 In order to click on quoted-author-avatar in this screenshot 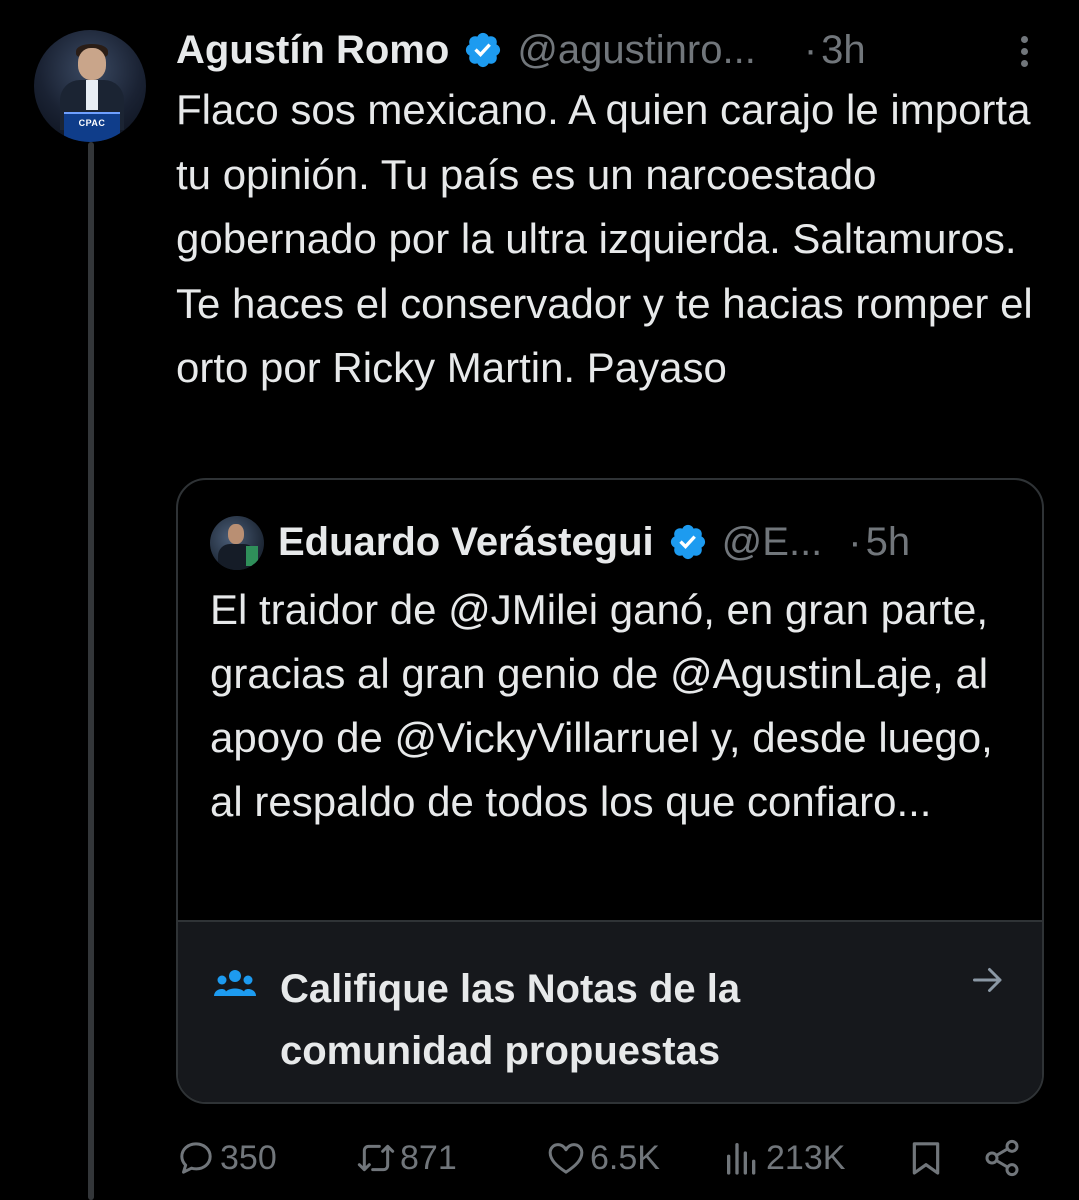, I will do `click(237, 543)`.